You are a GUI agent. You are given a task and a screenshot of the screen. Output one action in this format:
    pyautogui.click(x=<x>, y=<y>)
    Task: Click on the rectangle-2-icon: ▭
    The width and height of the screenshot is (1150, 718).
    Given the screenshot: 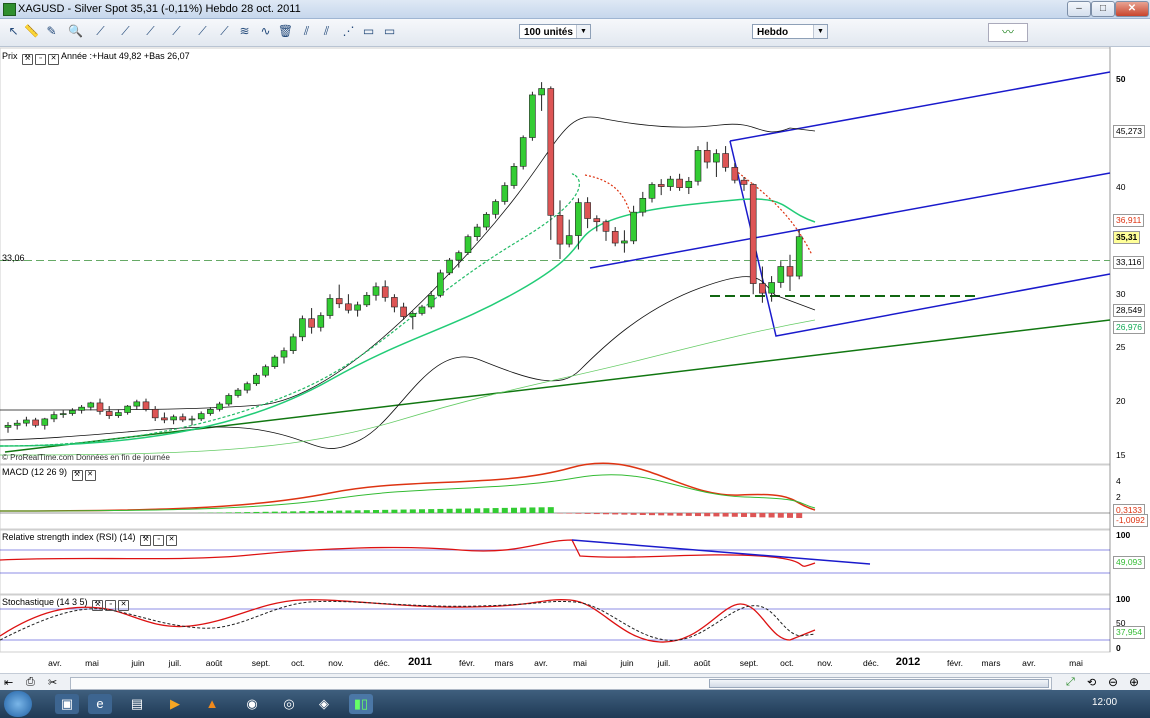 What is the action you would take?
    pyautogui.click(x=389, y=31)
    